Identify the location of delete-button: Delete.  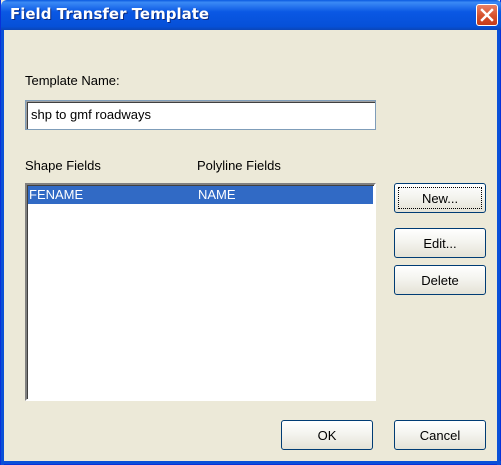
(440, 280).